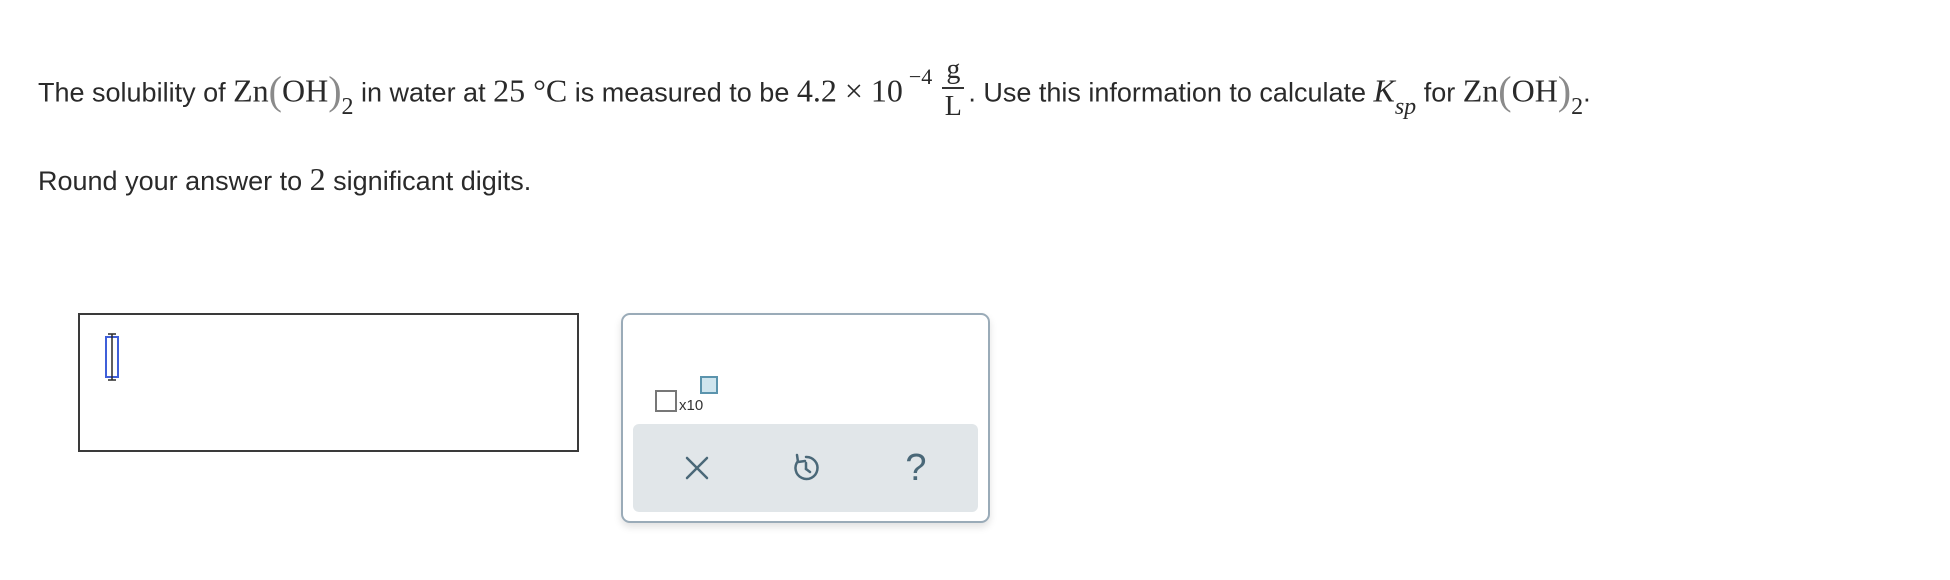 The image size is (1950, 580). I want to click on instruction-suffix: significant digits., so click(428, 181).